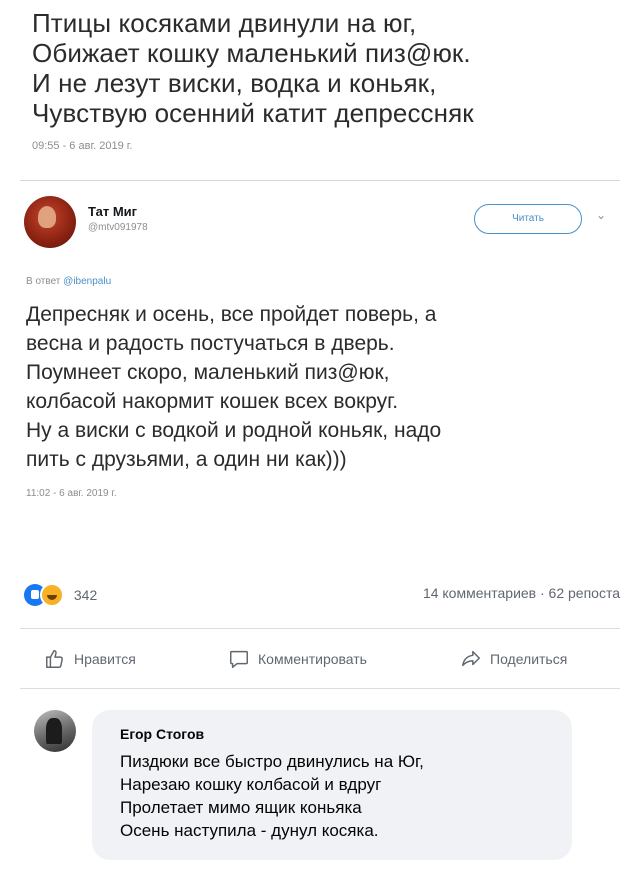 This screenshot has height=875, width=640. What do you see at coordinates (87, 281) in the screenshot?
I see `reply-mention-link: @ibenpalu` at bounding box center [87, 281].